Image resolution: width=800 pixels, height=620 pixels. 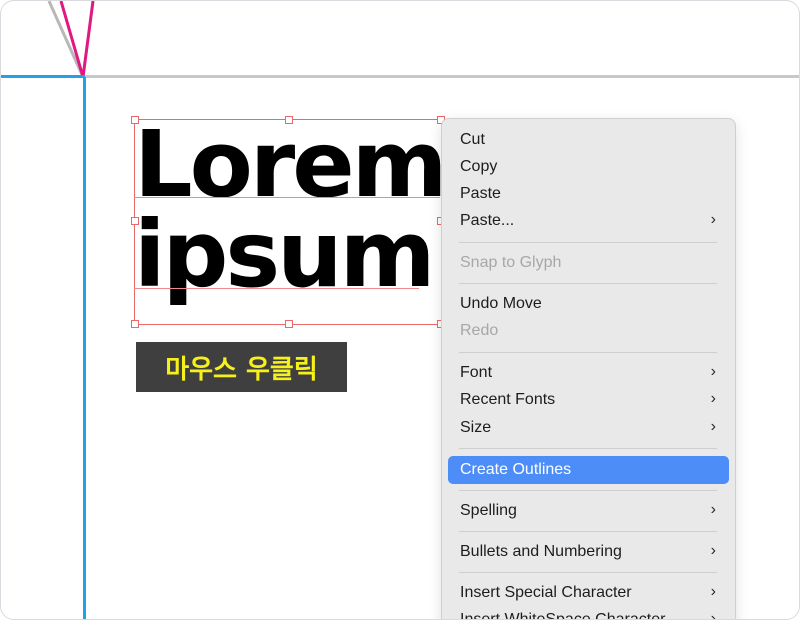 What do you see at coordinates (488, 510) in the screenshot?
I see `menu-item-label: Spelling` at bounding box center [488, 510].